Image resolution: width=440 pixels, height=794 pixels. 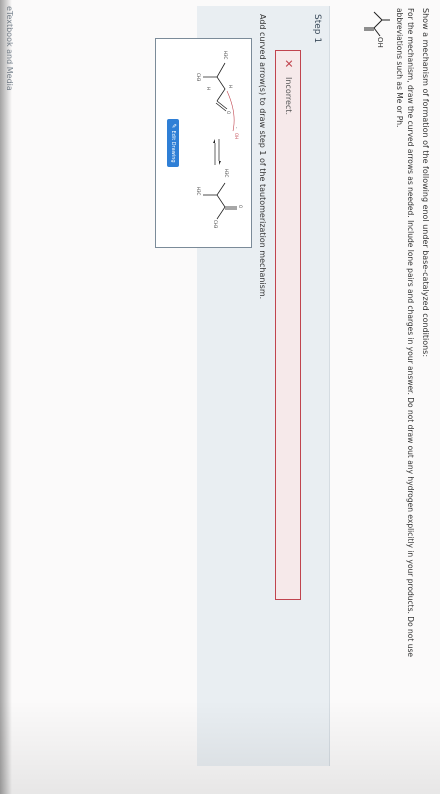 What do you see at coordinates (215, 224) in the screenshot?
I see `label-ch3-right: CH3` at bounding box center [215, 224].